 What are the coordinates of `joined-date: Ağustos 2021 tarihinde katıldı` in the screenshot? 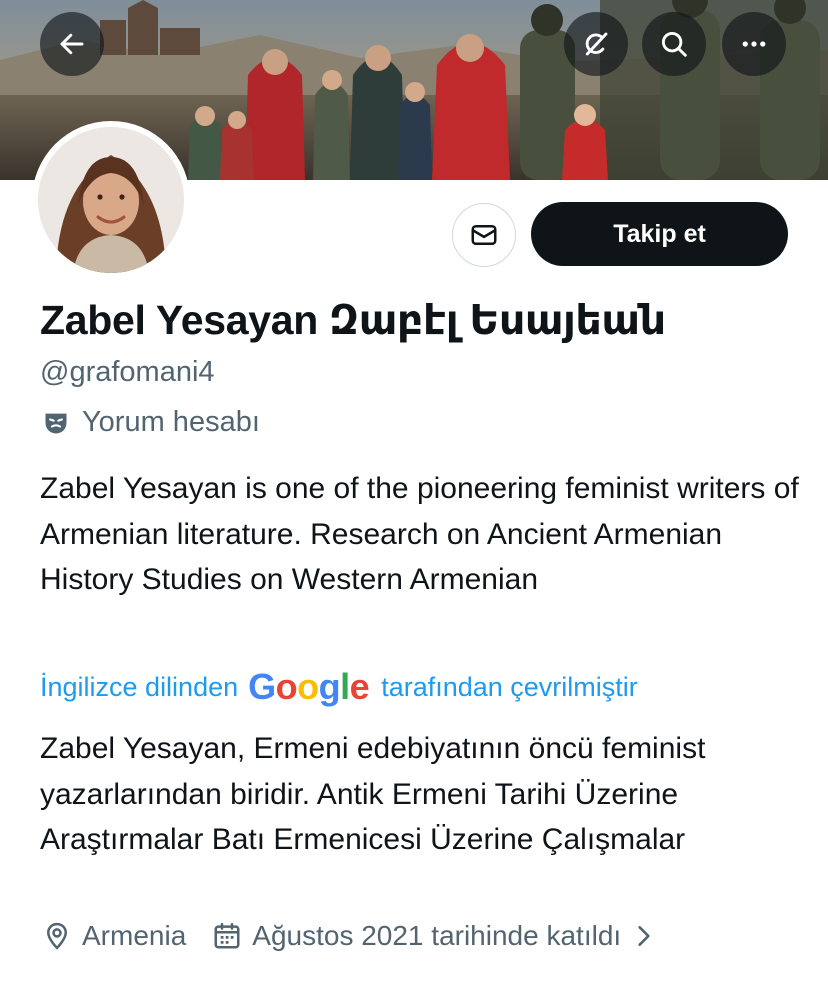 It's located at (434, 936).